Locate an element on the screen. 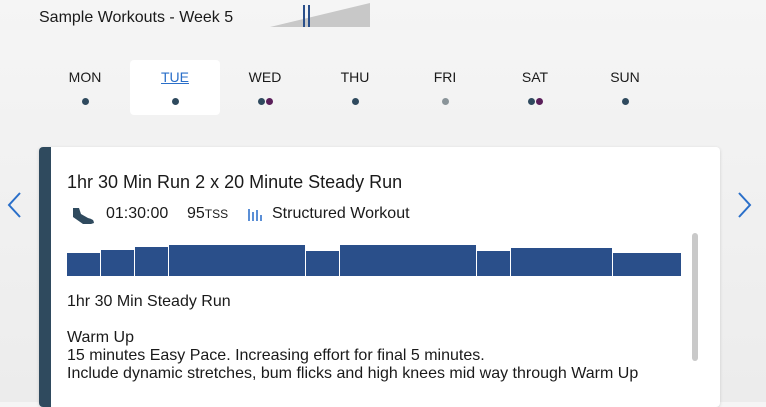 The height and width of the screenshot is (407, 766). day-label: WED is located at coordinates (265, 77).